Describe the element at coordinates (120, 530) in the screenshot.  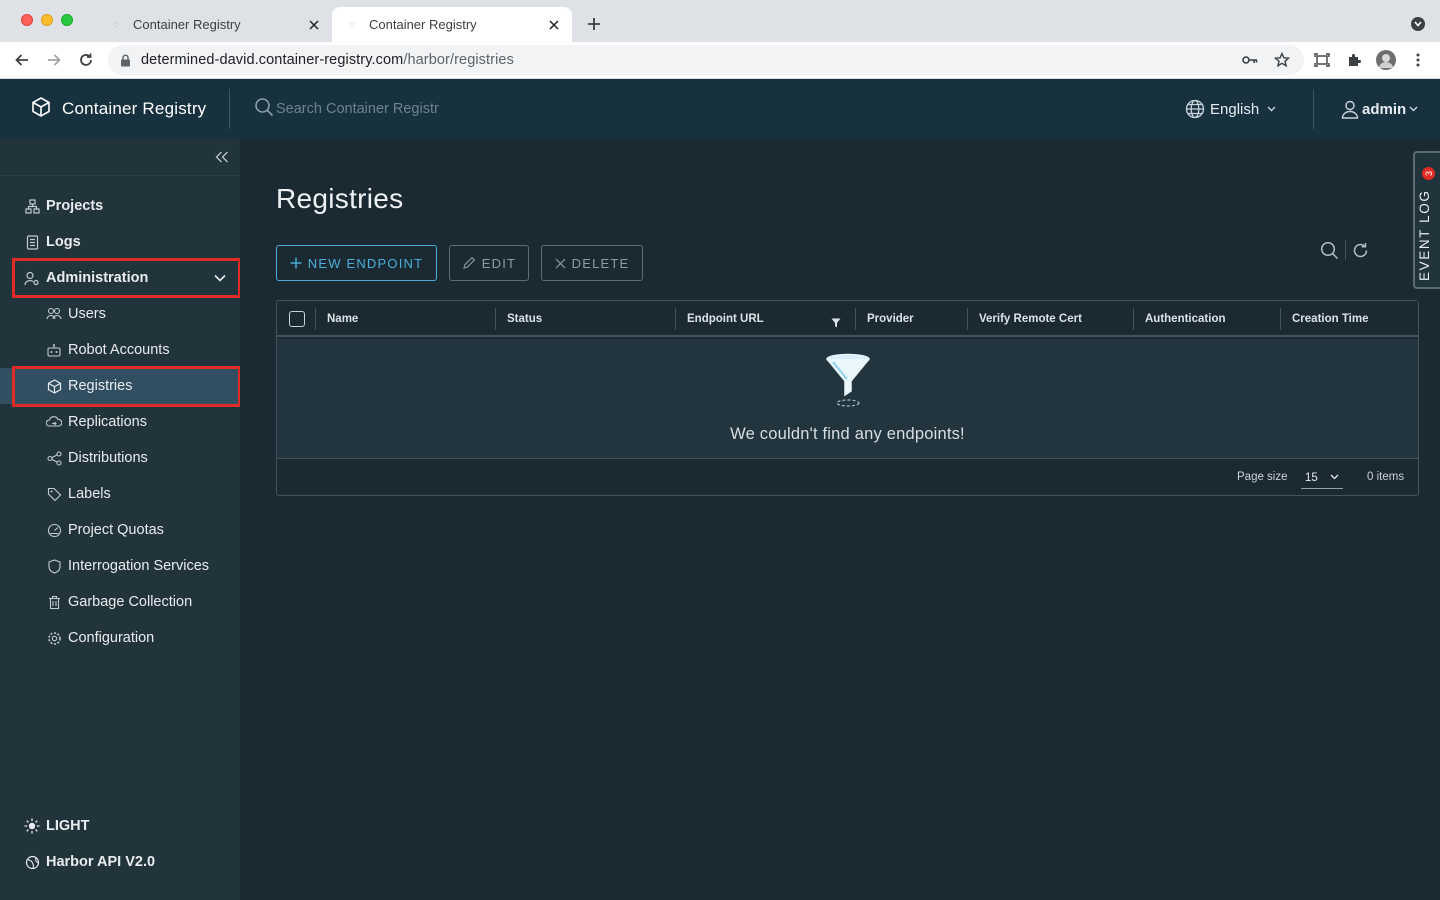
I see `sidebar-item-project-quotas: Project Quotas` at that location.